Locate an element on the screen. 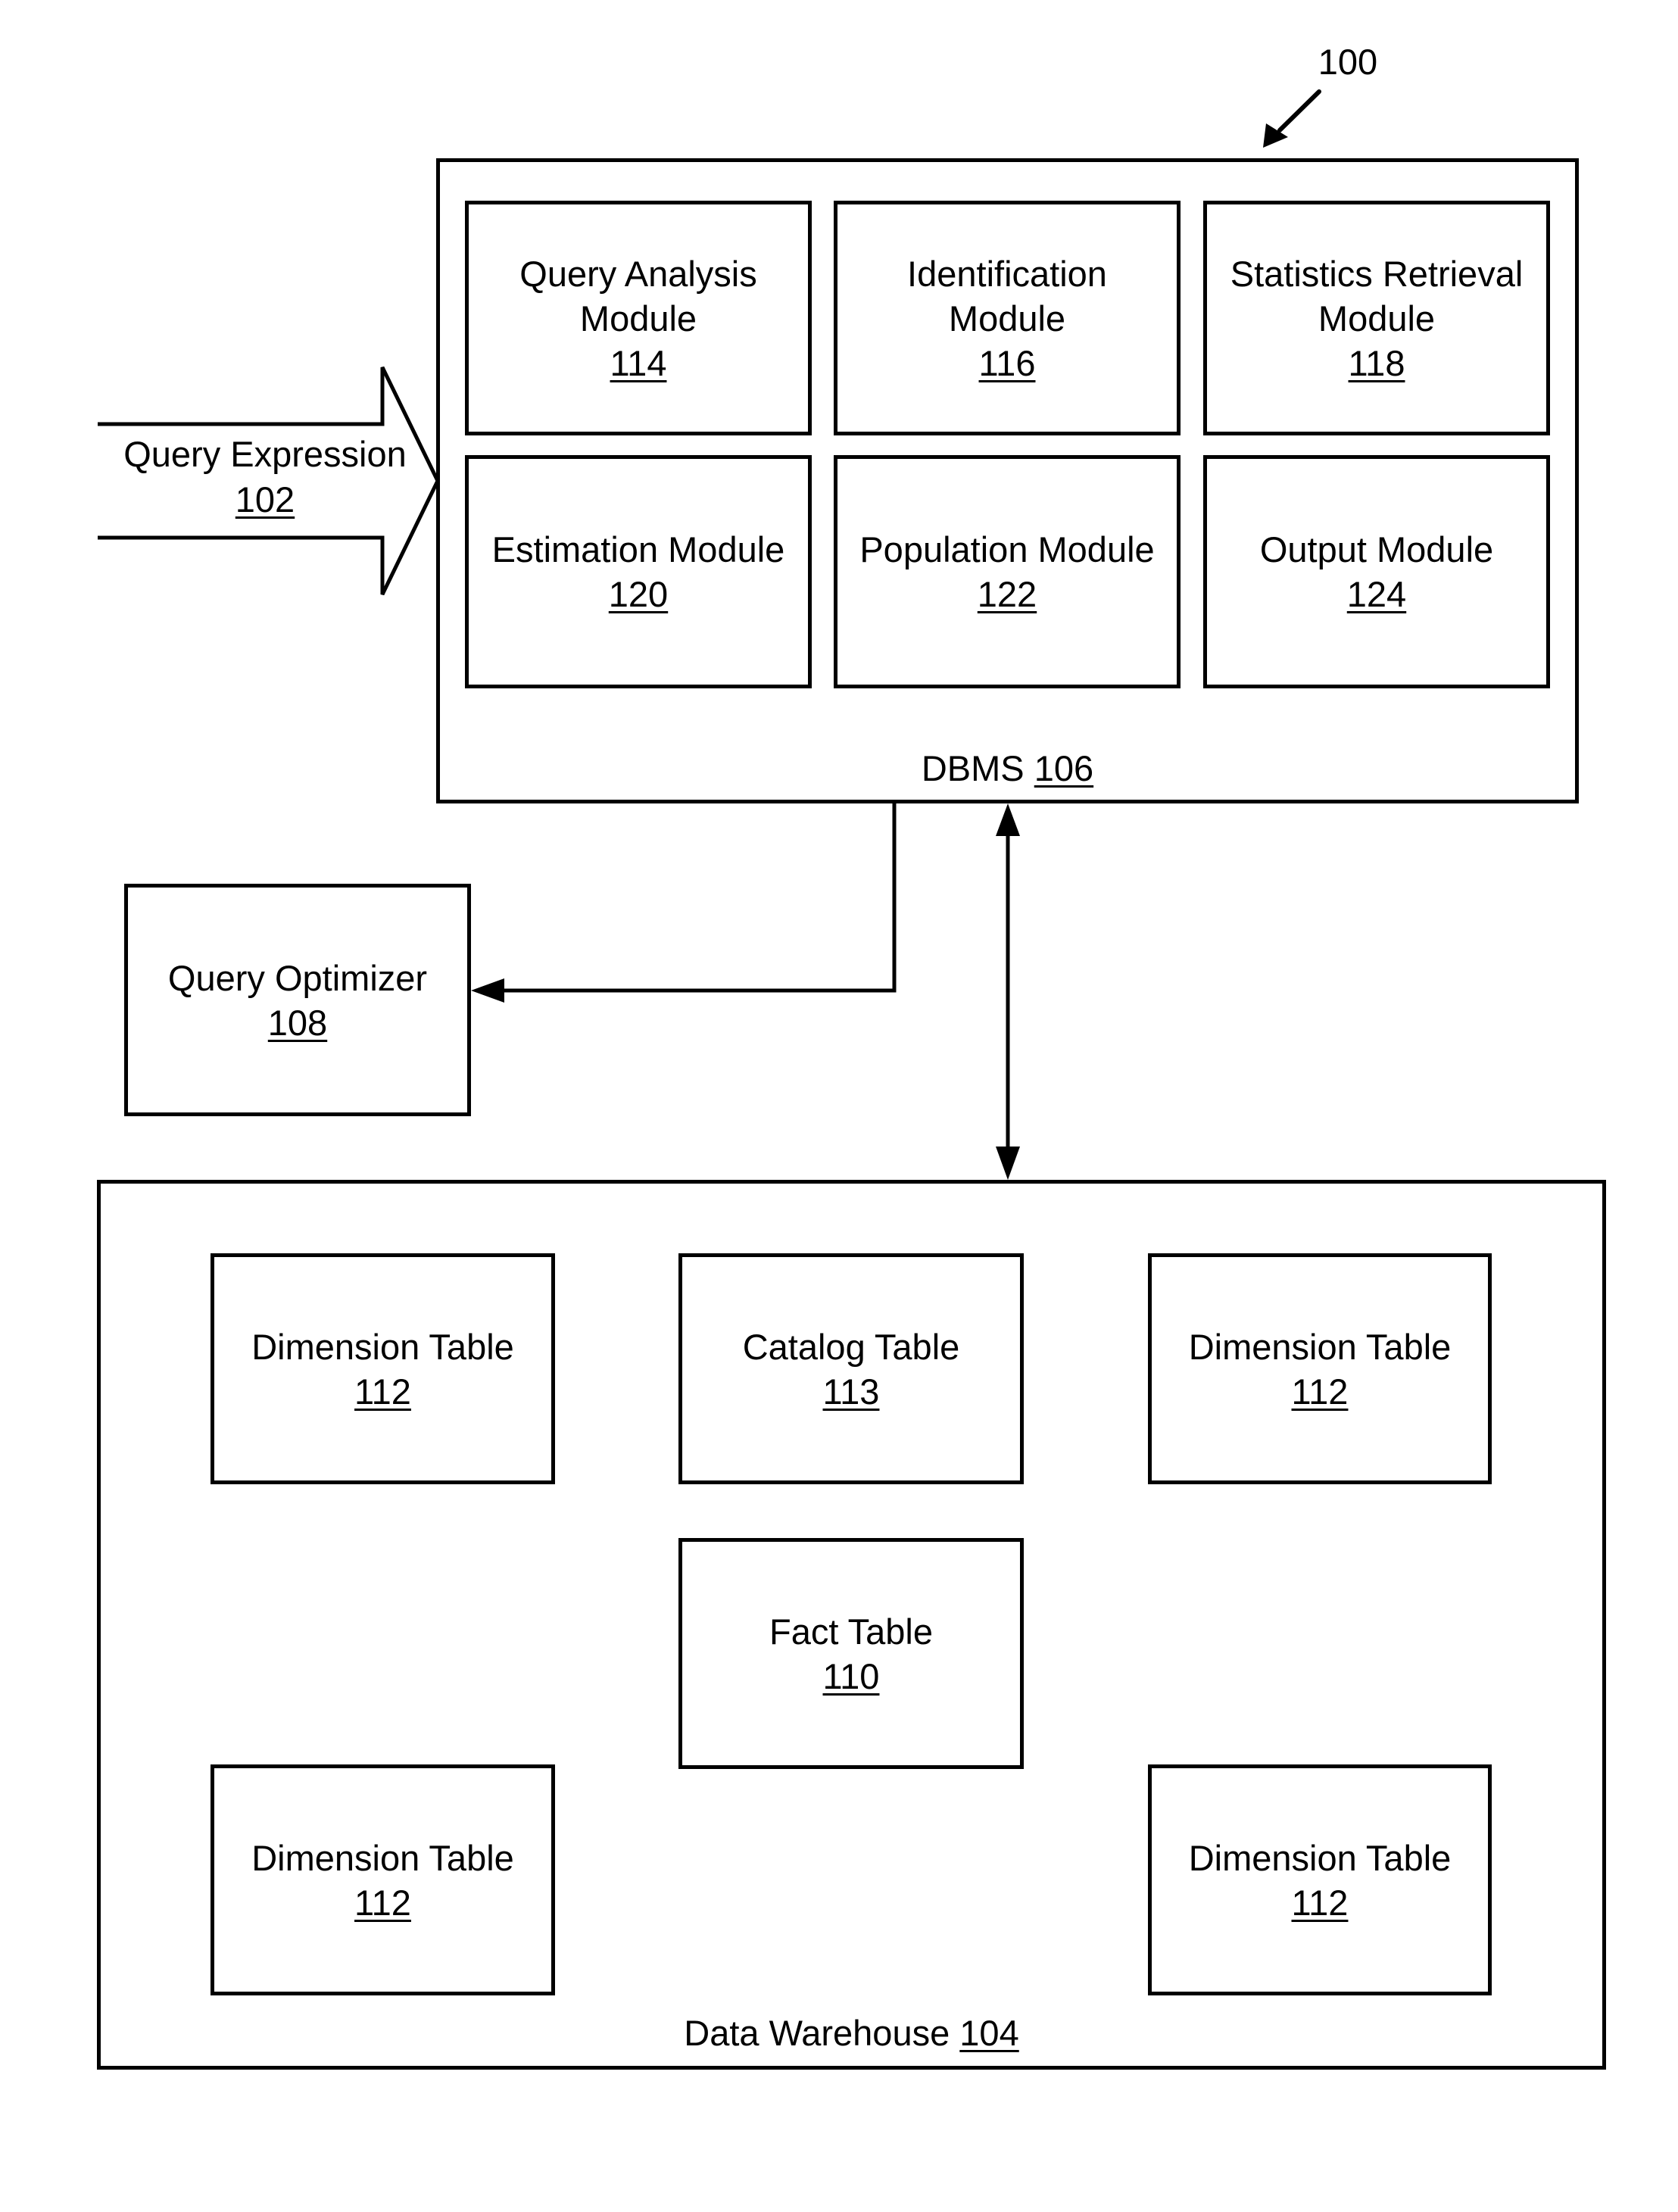 Image resolution: width=1678 pixels, height=2212 pixels. table-number: 113 is located at coordinates (851, 1391).